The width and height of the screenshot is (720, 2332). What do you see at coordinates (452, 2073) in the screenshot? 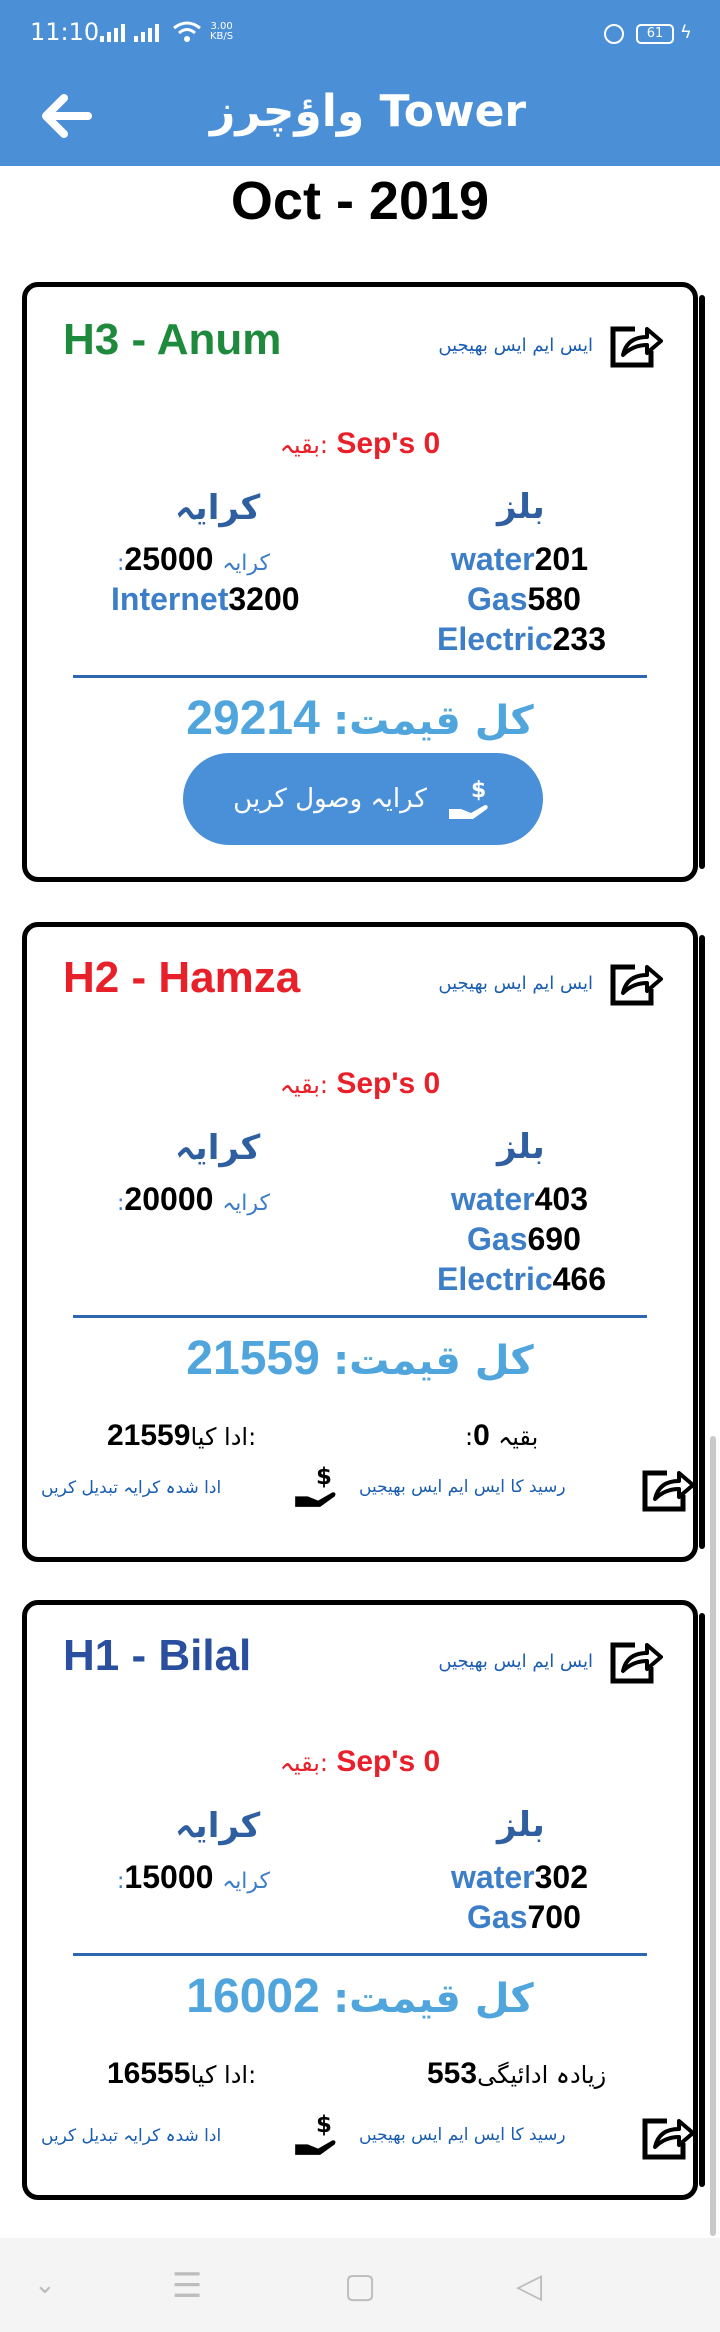
I see `extra-paid-value: 553` at bounding box center [452, 2073].